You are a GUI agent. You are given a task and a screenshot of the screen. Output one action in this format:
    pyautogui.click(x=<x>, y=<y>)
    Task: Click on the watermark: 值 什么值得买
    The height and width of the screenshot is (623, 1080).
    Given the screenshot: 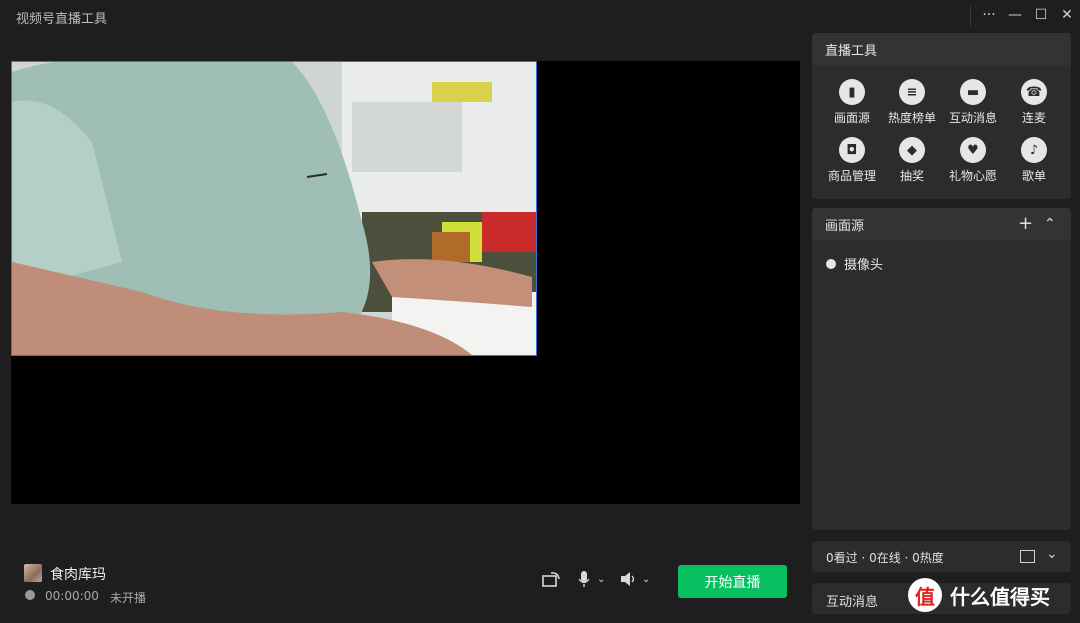 What is the action you would take?
    pyautogui.click(x=979, y=595)
    